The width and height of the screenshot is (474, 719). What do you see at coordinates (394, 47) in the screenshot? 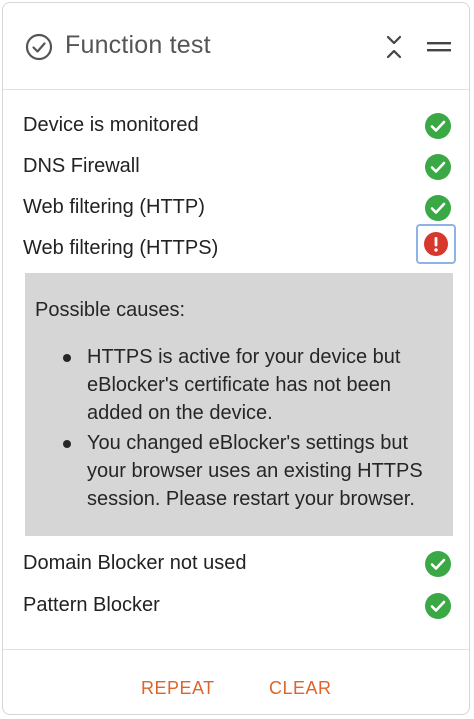
I see `collapse-icon` at bounding box center [394, 47].